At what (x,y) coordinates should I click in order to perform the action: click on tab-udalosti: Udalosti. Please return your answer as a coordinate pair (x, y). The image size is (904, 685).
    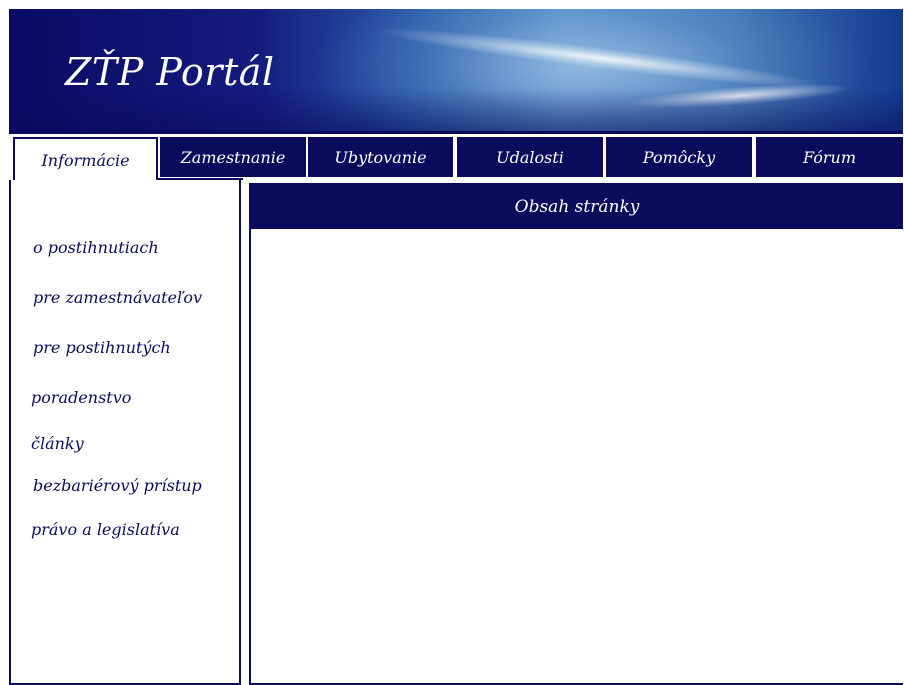
    Looking at the image, I should click on (530, 157).